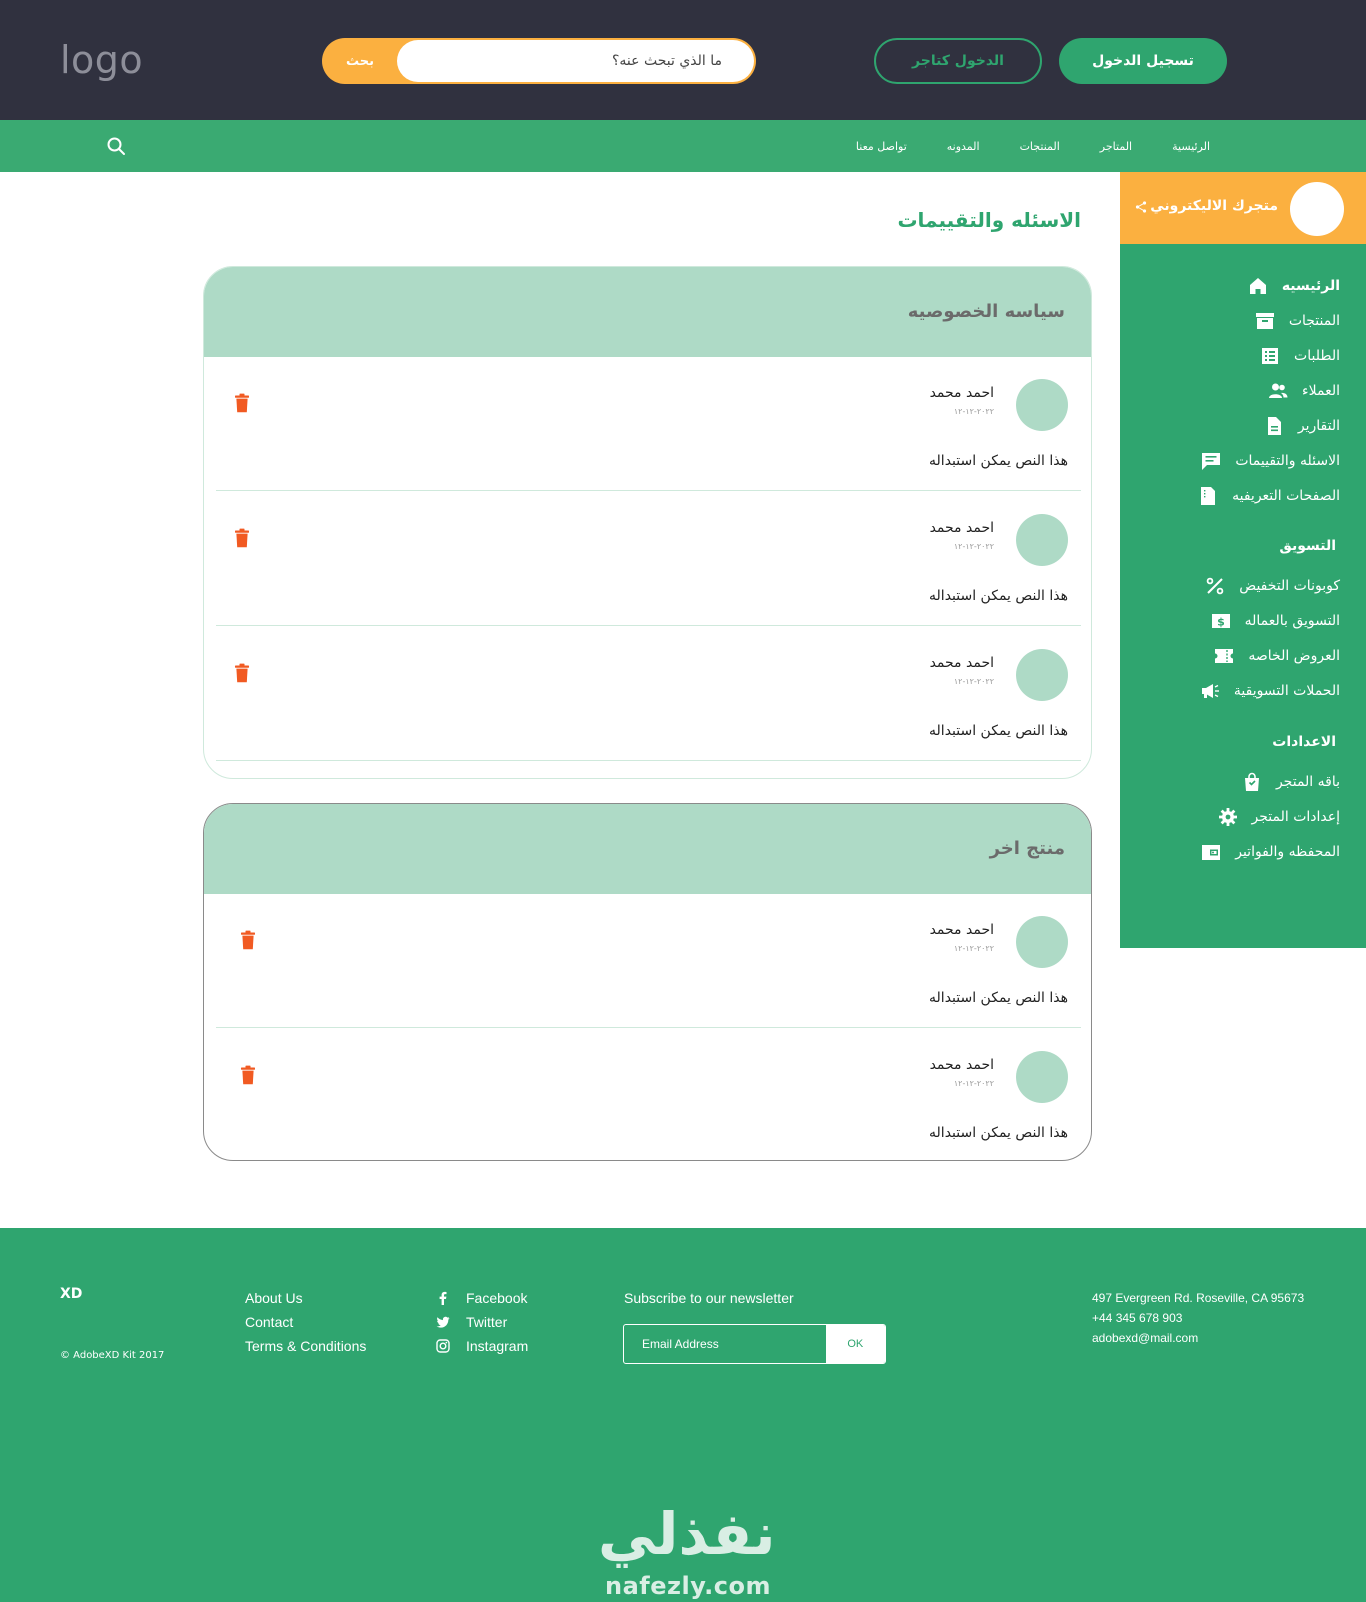  What do you see at coordinates (725, 1344) in the screenshot?
I see `newsletter-email-input` at bounding box center [725, 1344].